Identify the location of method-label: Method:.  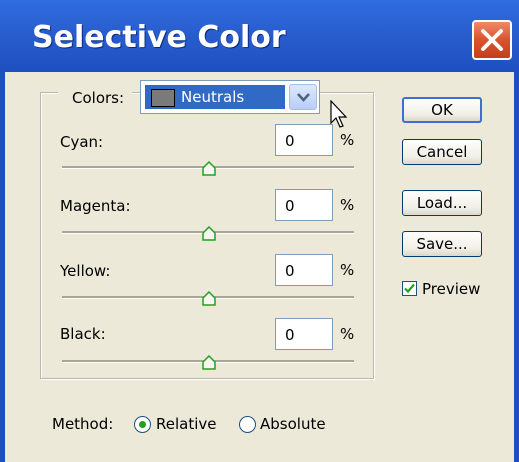
(83, 424).